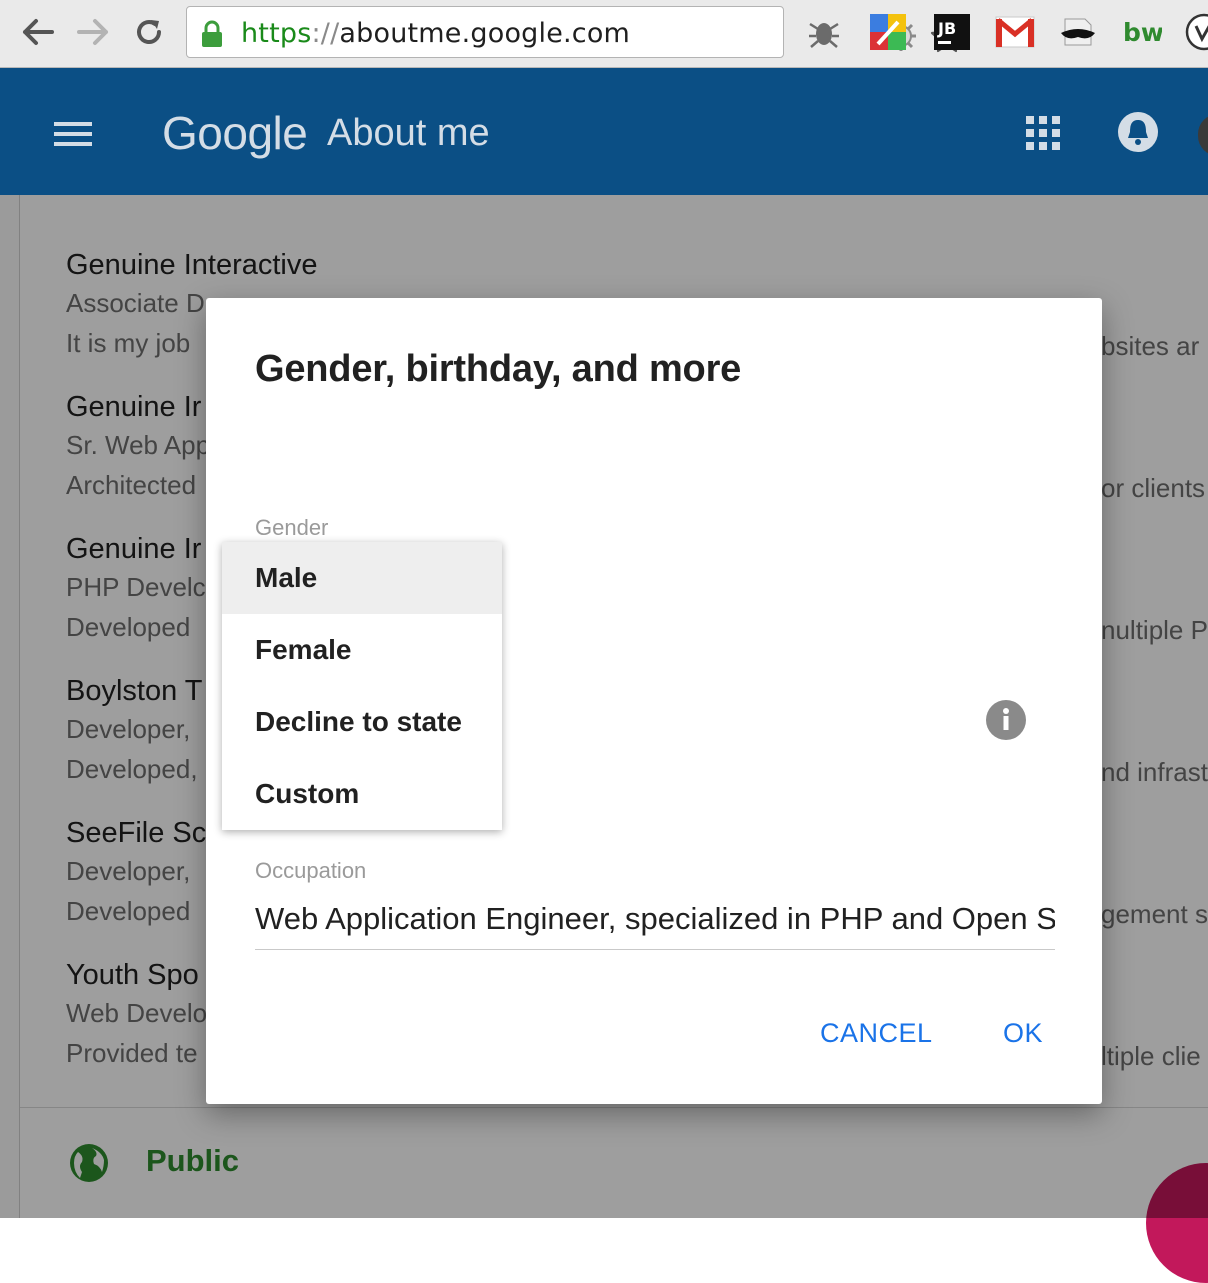 The width and height of the screenshot is (1208, 1283). What do you see at coordinates (1138, 132) in the screenshot?
I see `notifications-bell-icon` at bounding box center [1138, 132].